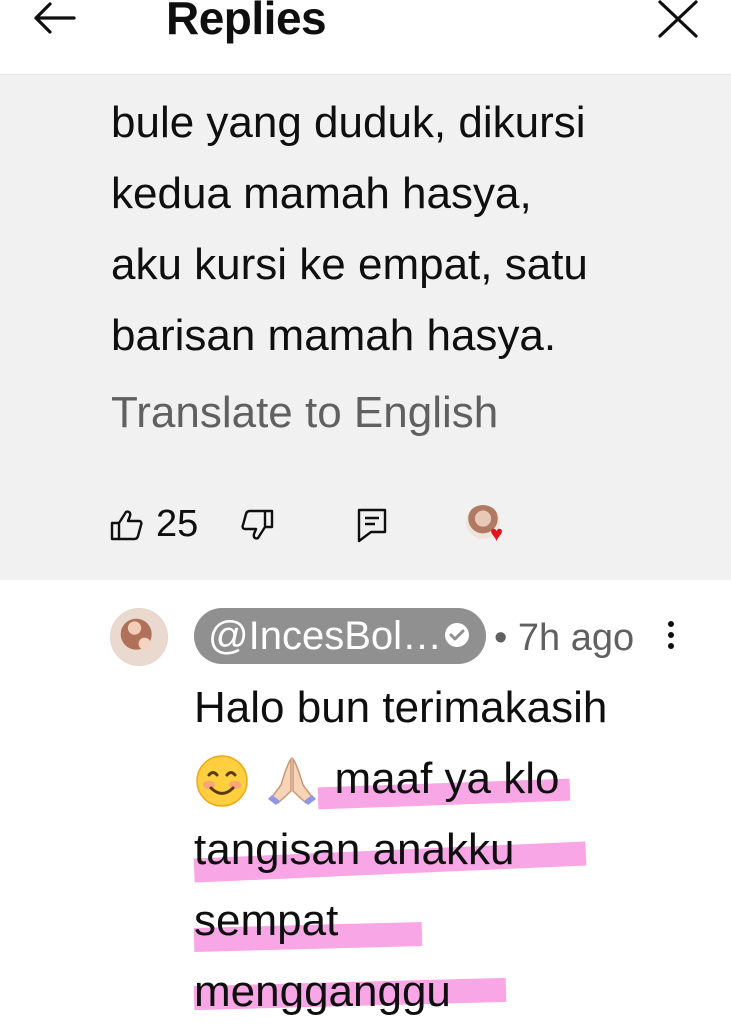  Describe the element at coordinates (304, 413) in the screenshot. I see `translate-link: Translate to English` at that location.